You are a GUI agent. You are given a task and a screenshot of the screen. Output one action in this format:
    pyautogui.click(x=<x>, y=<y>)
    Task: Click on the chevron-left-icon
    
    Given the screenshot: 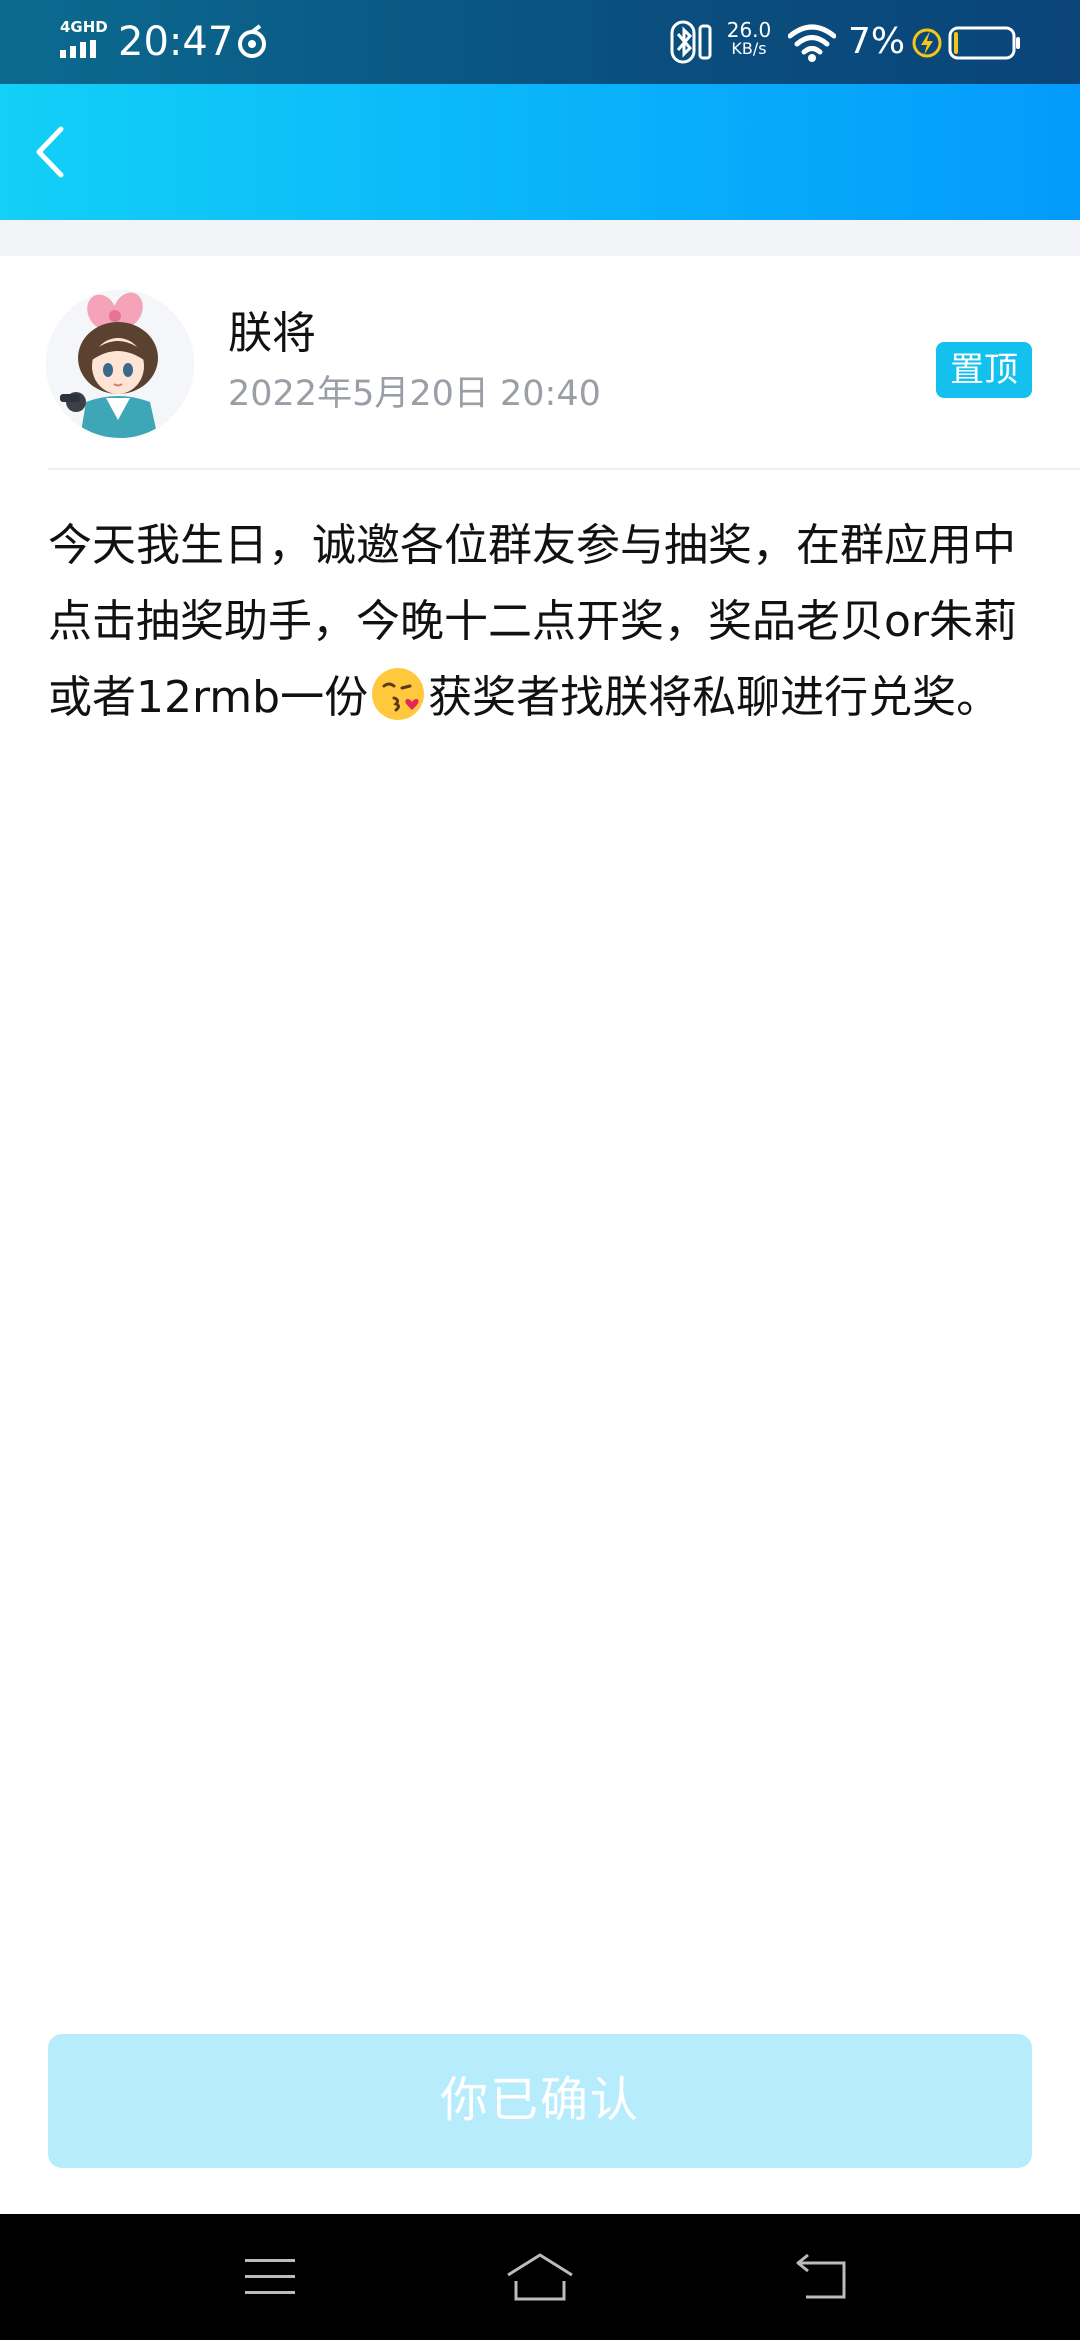 What is the action you would take?
    pyautogui.click(x=50, y=152)
    